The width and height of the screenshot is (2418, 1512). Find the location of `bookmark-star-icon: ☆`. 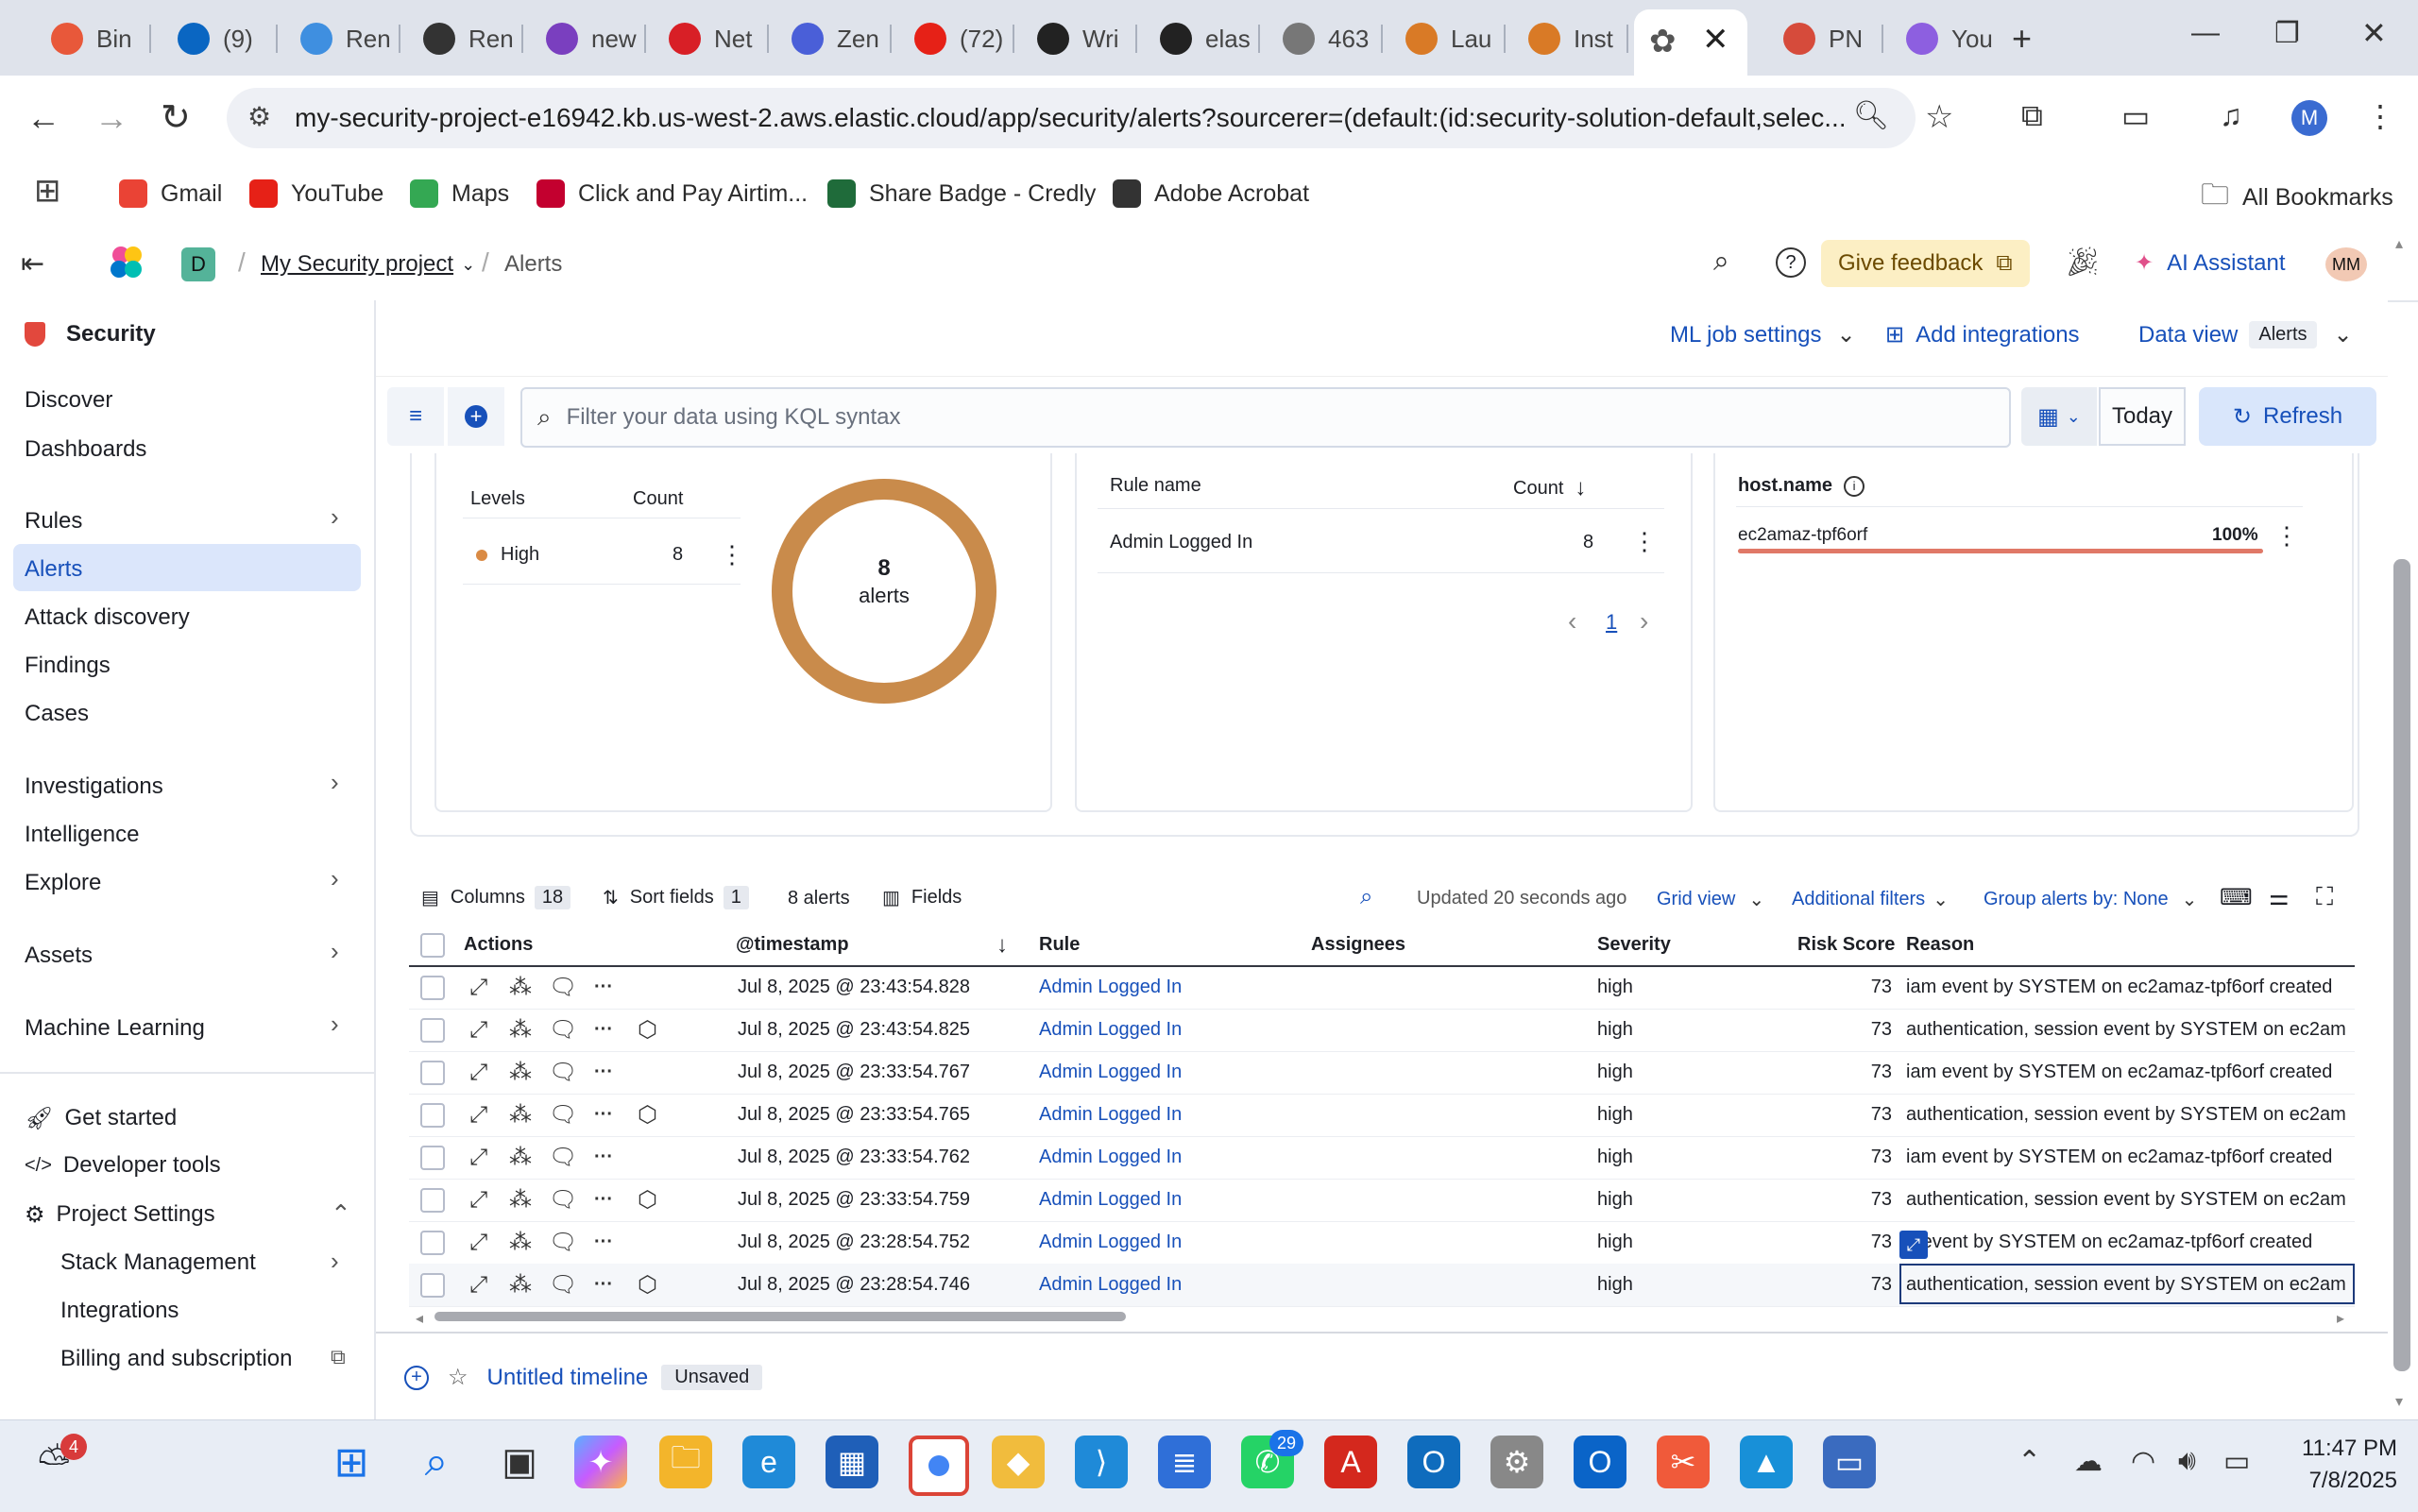

bookmark-star-icon: ☆ is located at coordinates (1939, 117).